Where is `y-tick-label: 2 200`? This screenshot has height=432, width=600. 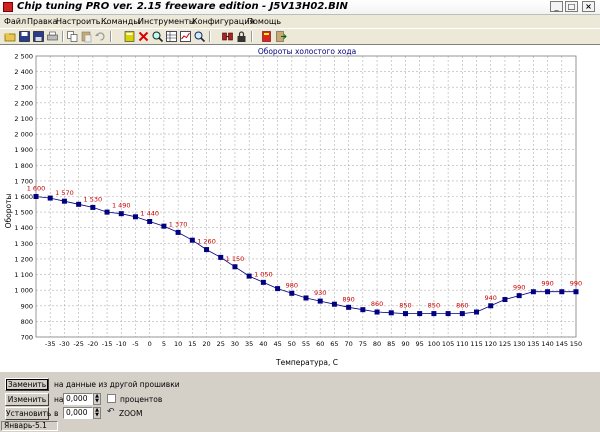 y-tick-label: 2 200 is located at coordinates (23, 103).